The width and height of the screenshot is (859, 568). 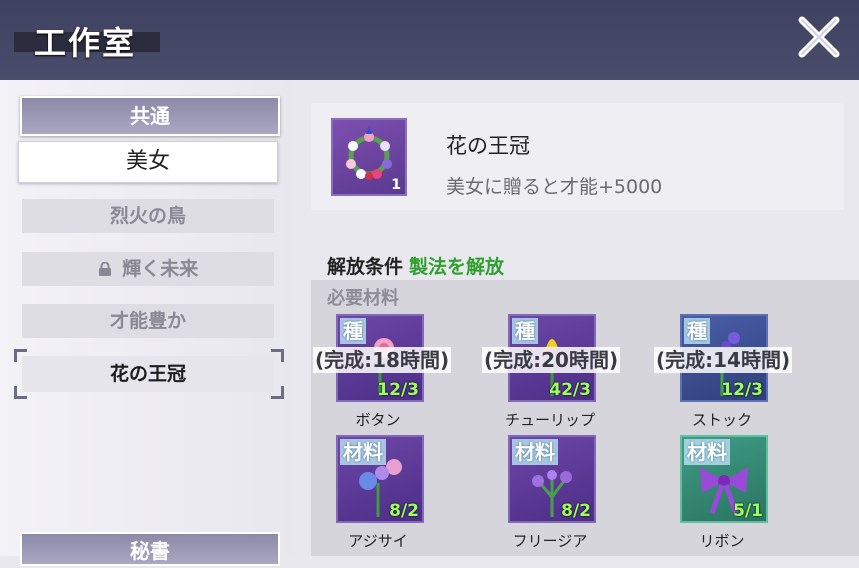 What do you see at coordinates (488, 146) in the screenshot?
I see `item-name: 花の王冠` at bounding box center [488, 146].